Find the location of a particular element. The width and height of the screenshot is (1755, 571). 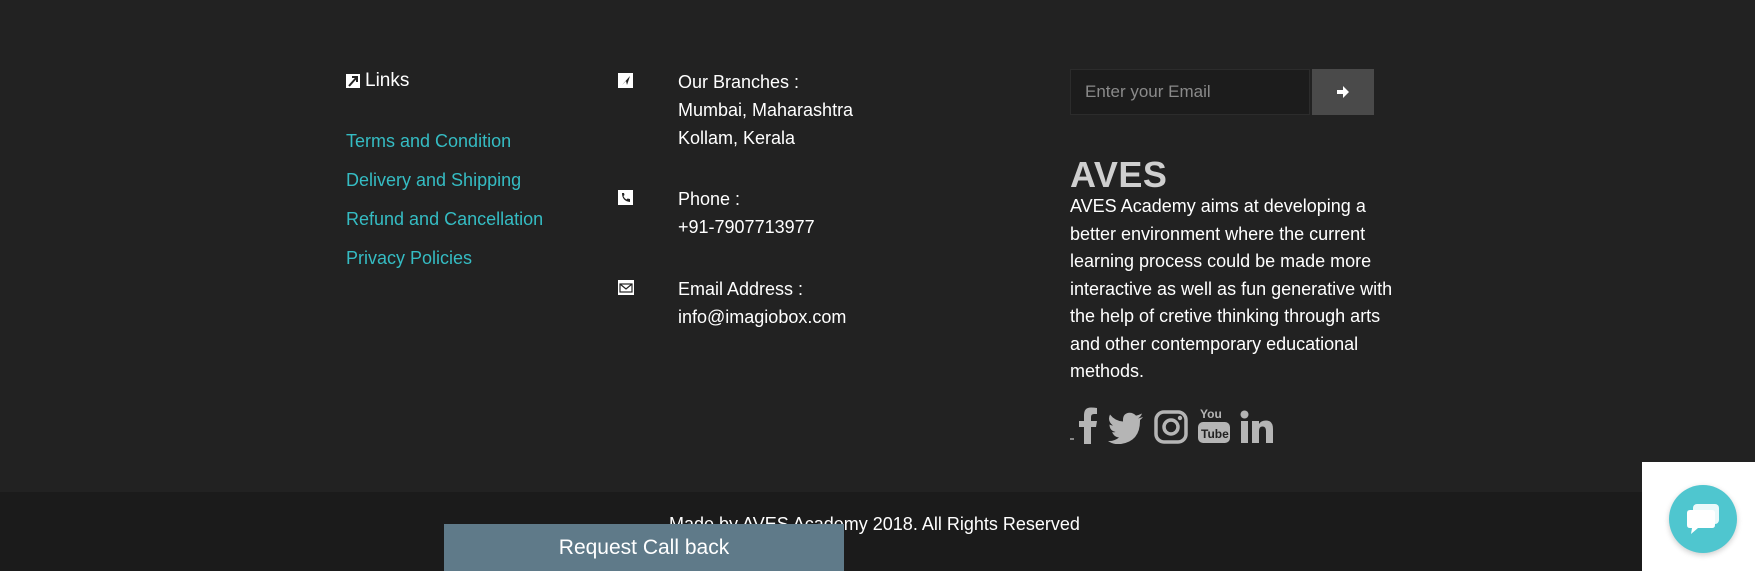

link-privacy-policies: Privacy Policies is located at coordinates (409, 258).